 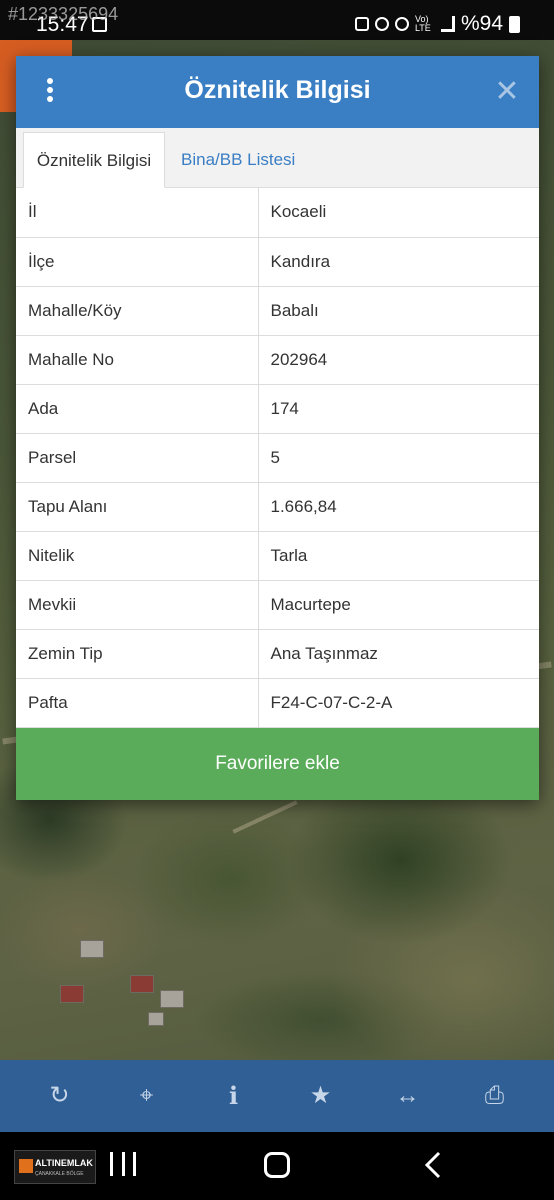 I want to click on table-row: Mahalle No 202964, so click(x=277, y=360).